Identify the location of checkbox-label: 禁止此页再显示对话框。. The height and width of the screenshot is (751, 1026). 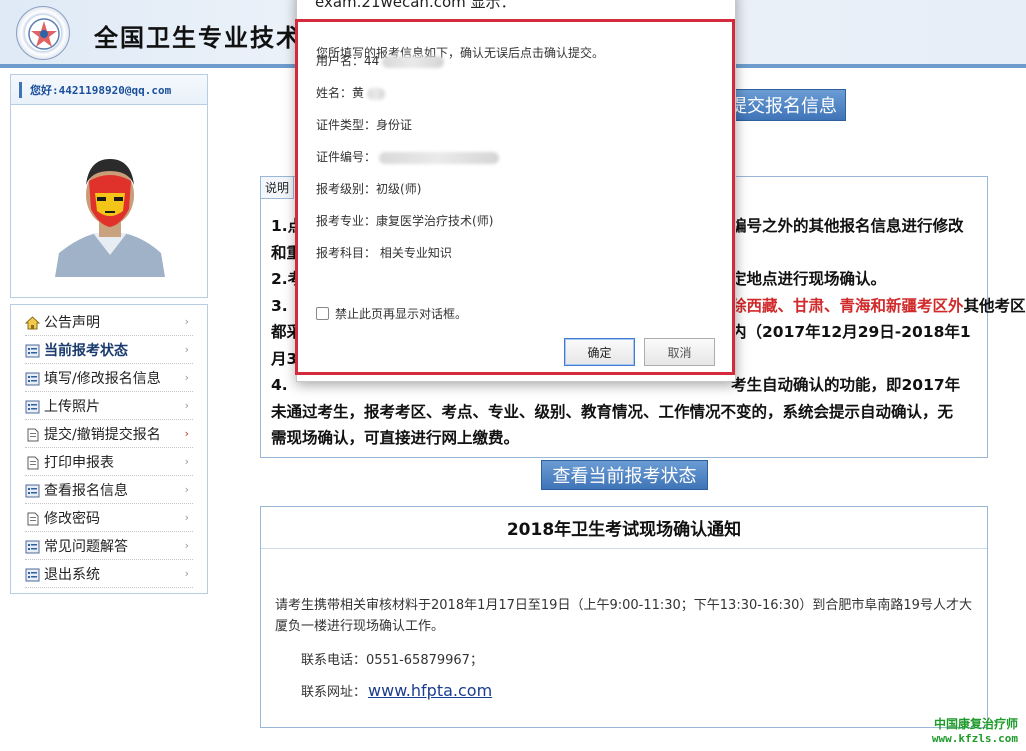
(401, 314).